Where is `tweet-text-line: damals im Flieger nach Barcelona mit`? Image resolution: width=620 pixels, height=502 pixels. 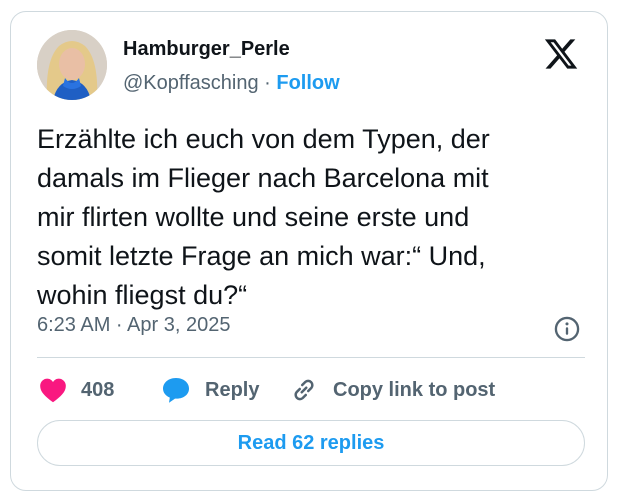
tweet-text-line: damals im Flieger nach Barcelona mit is located at coordinates (263, 178).